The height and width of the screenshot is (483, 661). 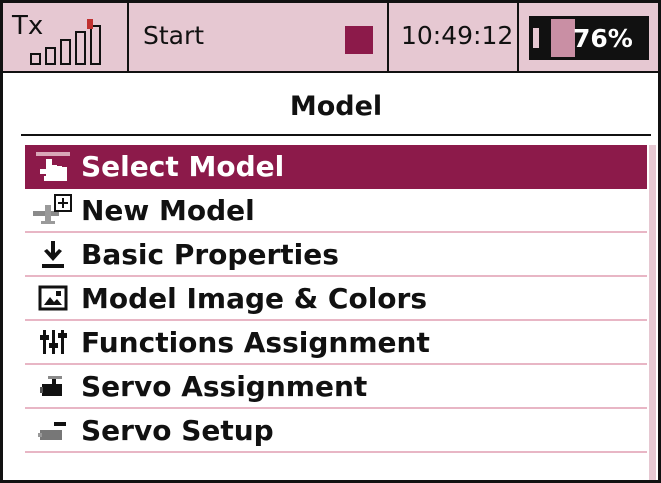 What do you see at coordinates (359, 40) in the screenshot?
I see `start-indicator-square` at bounding box center [359, 40].